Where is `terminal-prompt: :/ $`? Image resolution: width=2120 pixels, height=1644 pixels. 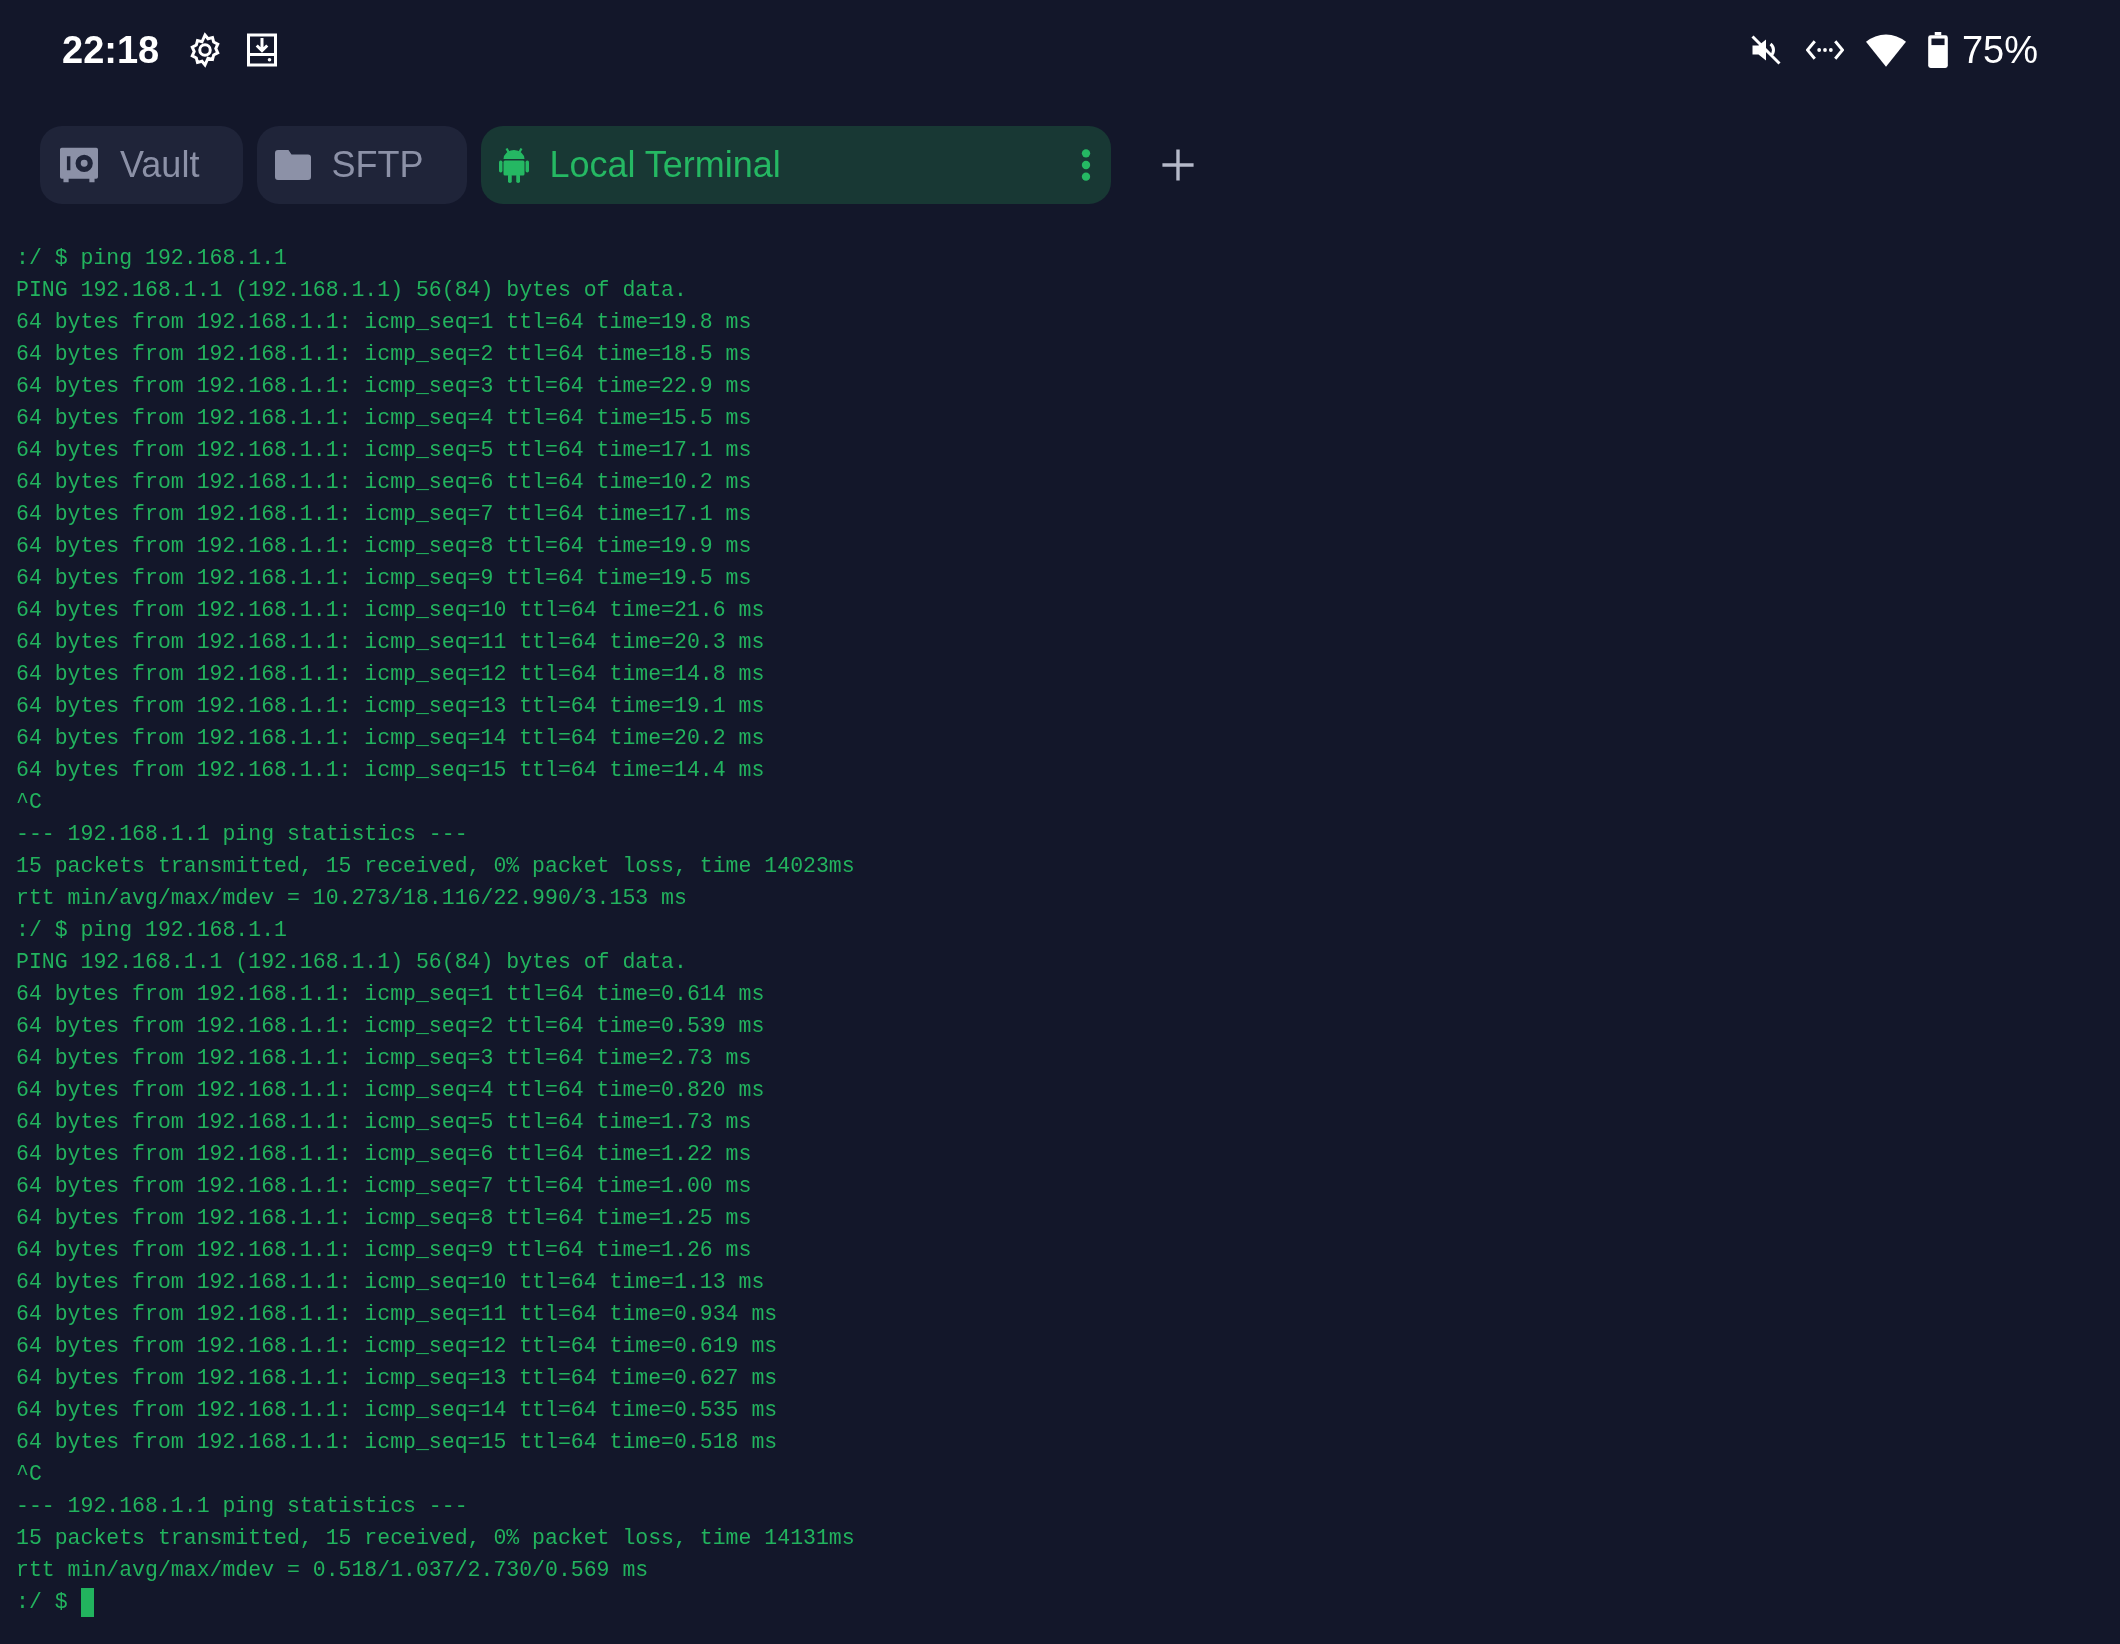
terminal-prompt: :/ $ is located at coordinates (42, 1602).